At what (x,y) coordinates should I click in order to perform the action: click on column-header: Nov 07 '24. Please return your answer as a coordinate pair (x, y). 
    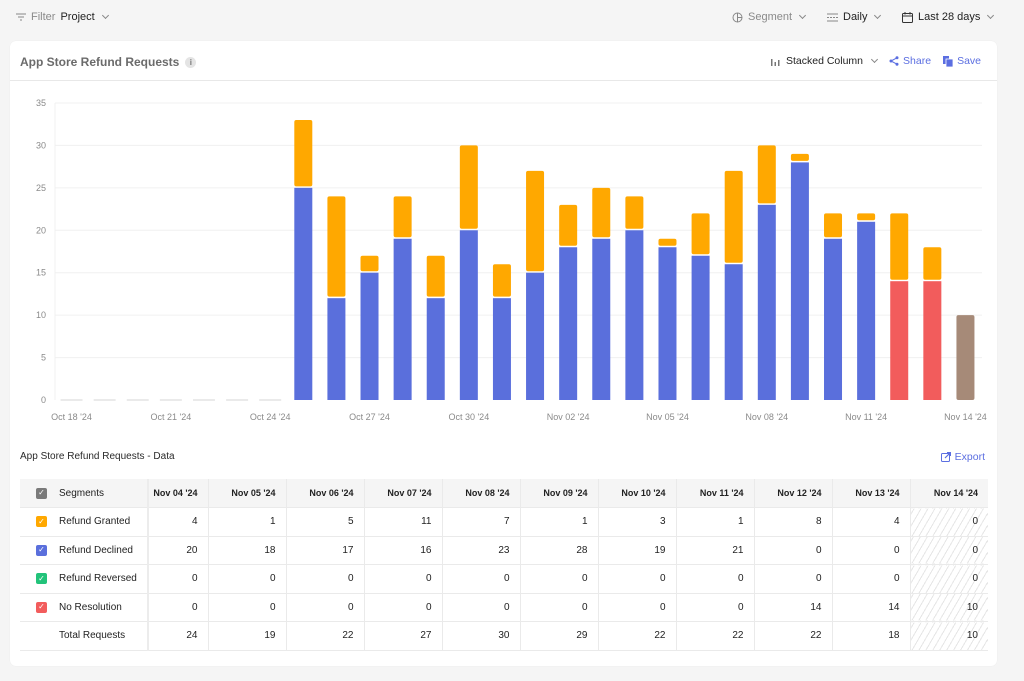
    Looking at the image, I should click on (402, 493).